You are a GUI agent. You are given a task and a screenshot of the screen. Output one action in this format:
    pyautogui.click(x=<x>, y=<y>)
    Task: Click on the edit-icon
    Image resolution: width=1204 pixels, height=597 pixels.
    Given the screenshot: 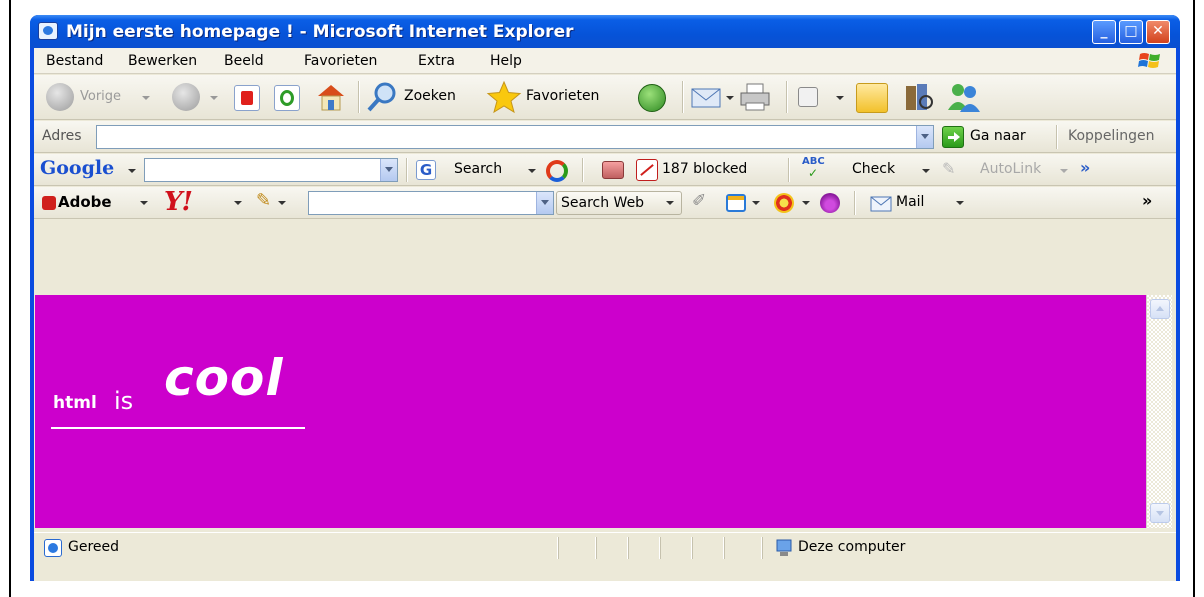 What is the action you would take?
    pyautogui.click(x=808, y=97)
    